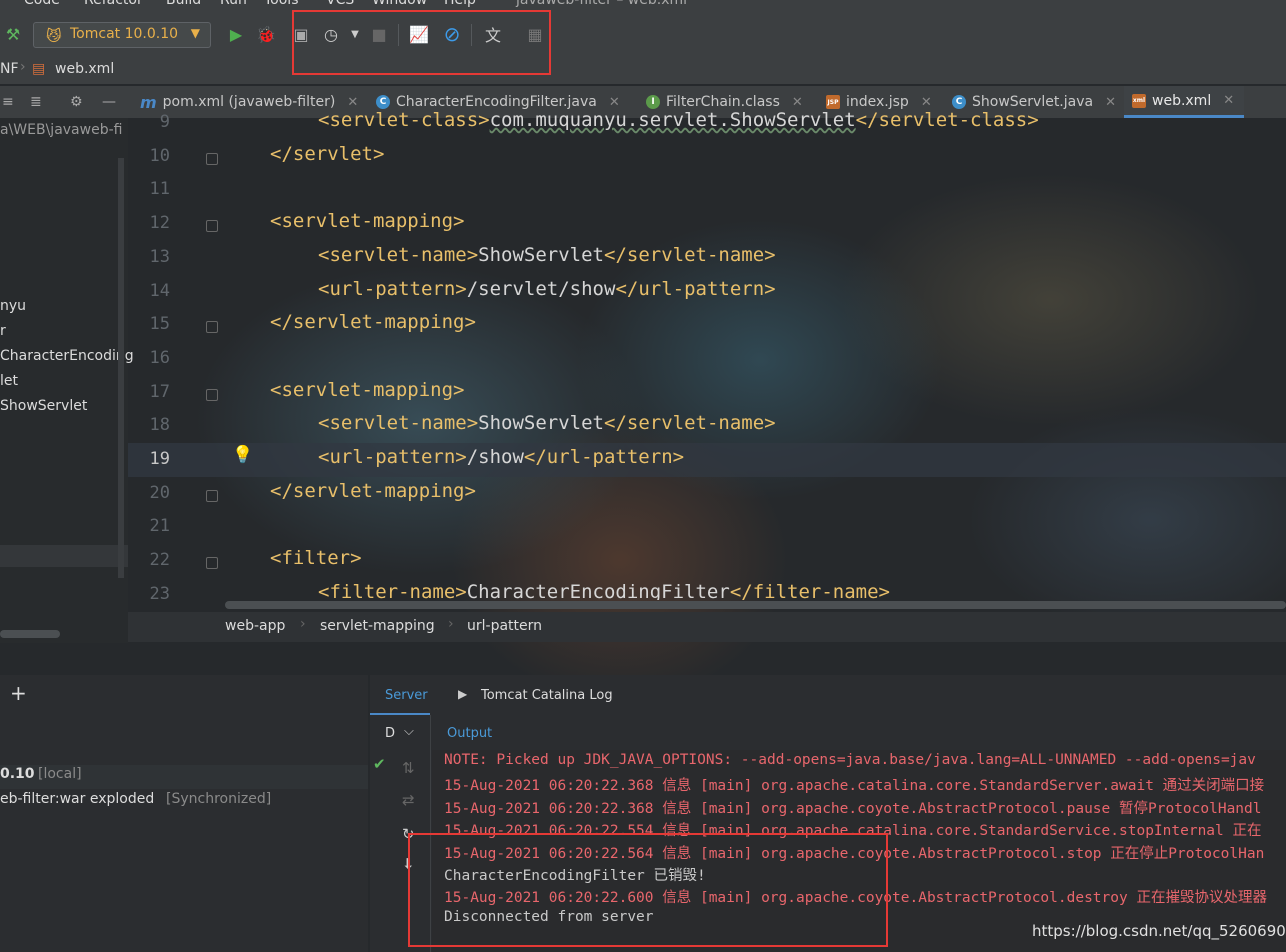 The image size is (1286, 952). I want to click on editor-horizontal-scrollbar, so click(755, 605).